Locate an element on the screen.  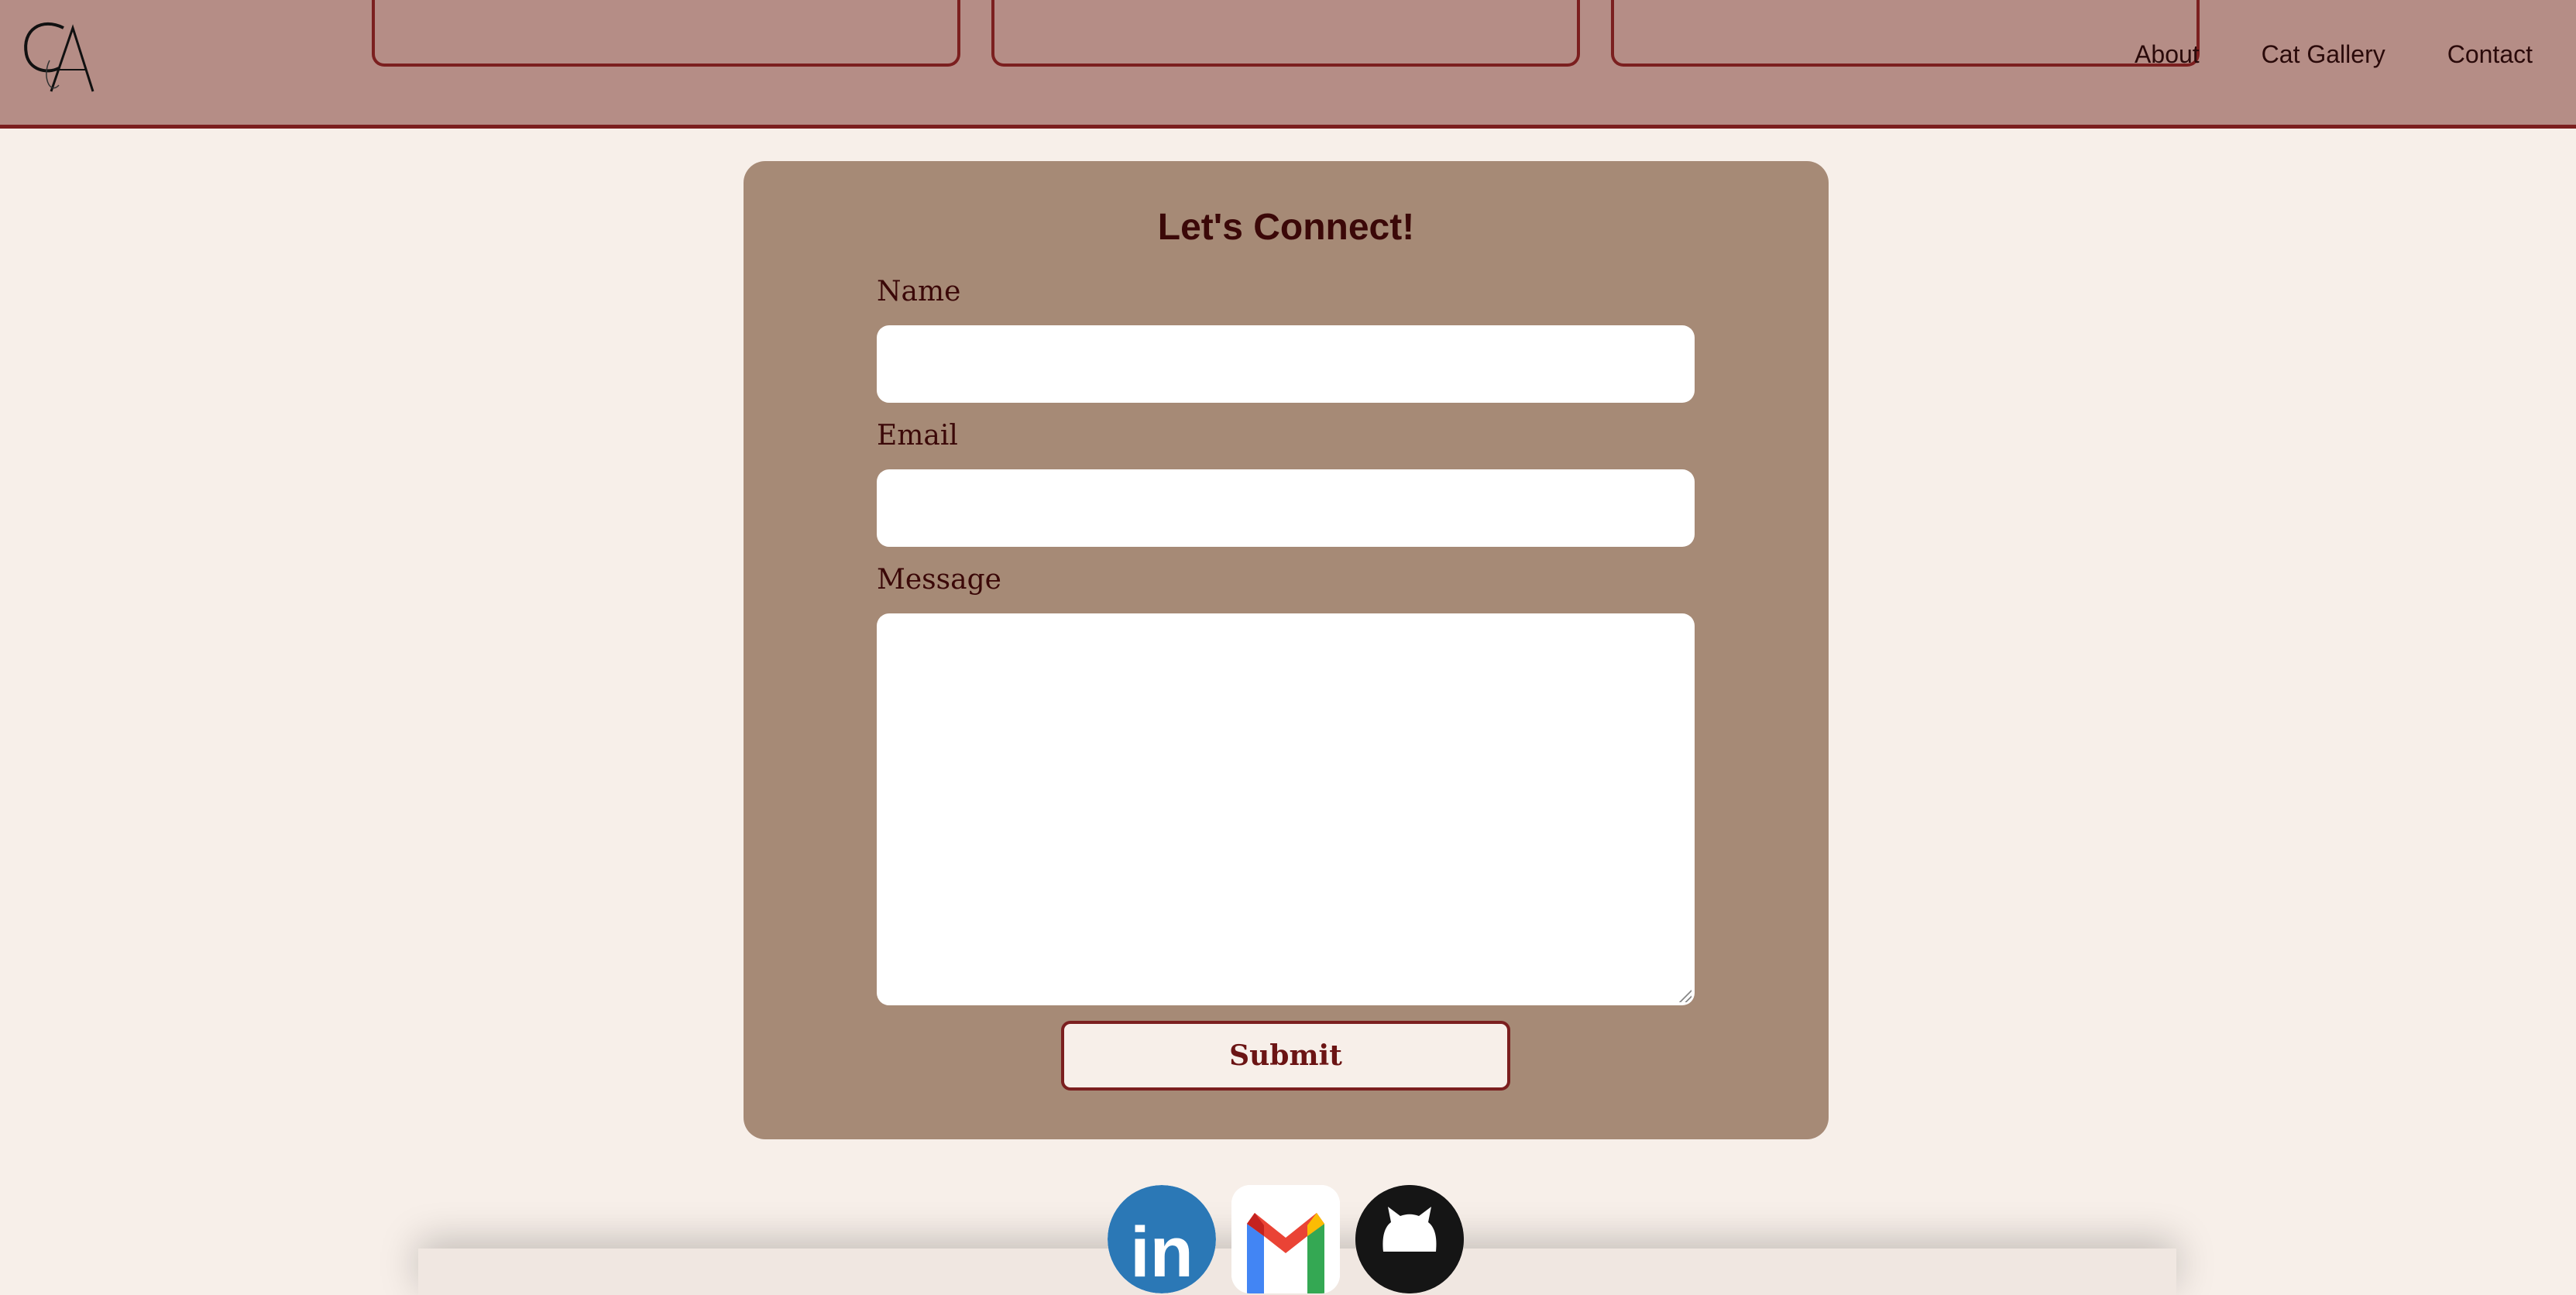
linkedin-icon: in is located at coordinates (1162, 1239).